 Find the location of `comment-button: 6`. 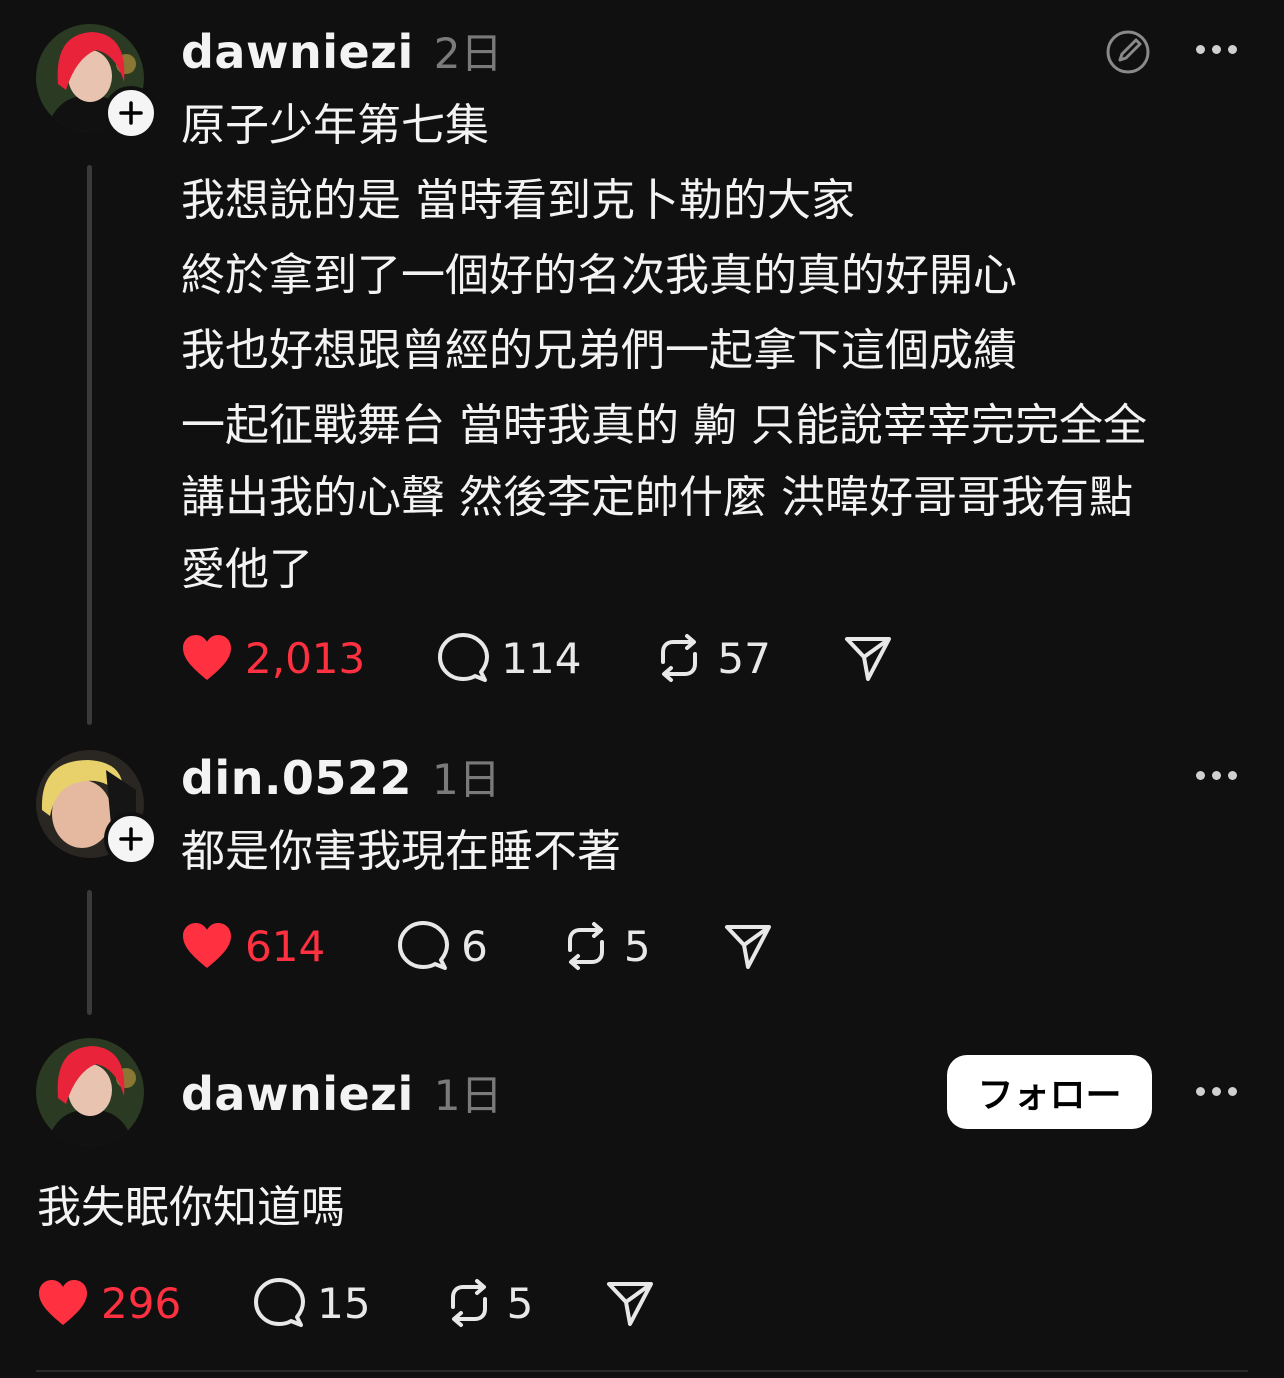

comment-button: 6 is located at coordinates (442, 946).